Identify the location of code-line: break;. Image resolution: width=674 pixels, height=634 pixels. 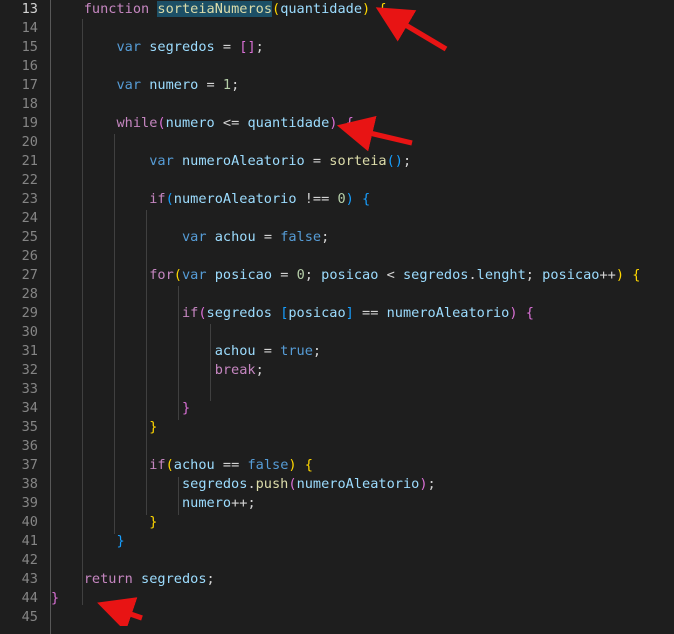
(157, 370).